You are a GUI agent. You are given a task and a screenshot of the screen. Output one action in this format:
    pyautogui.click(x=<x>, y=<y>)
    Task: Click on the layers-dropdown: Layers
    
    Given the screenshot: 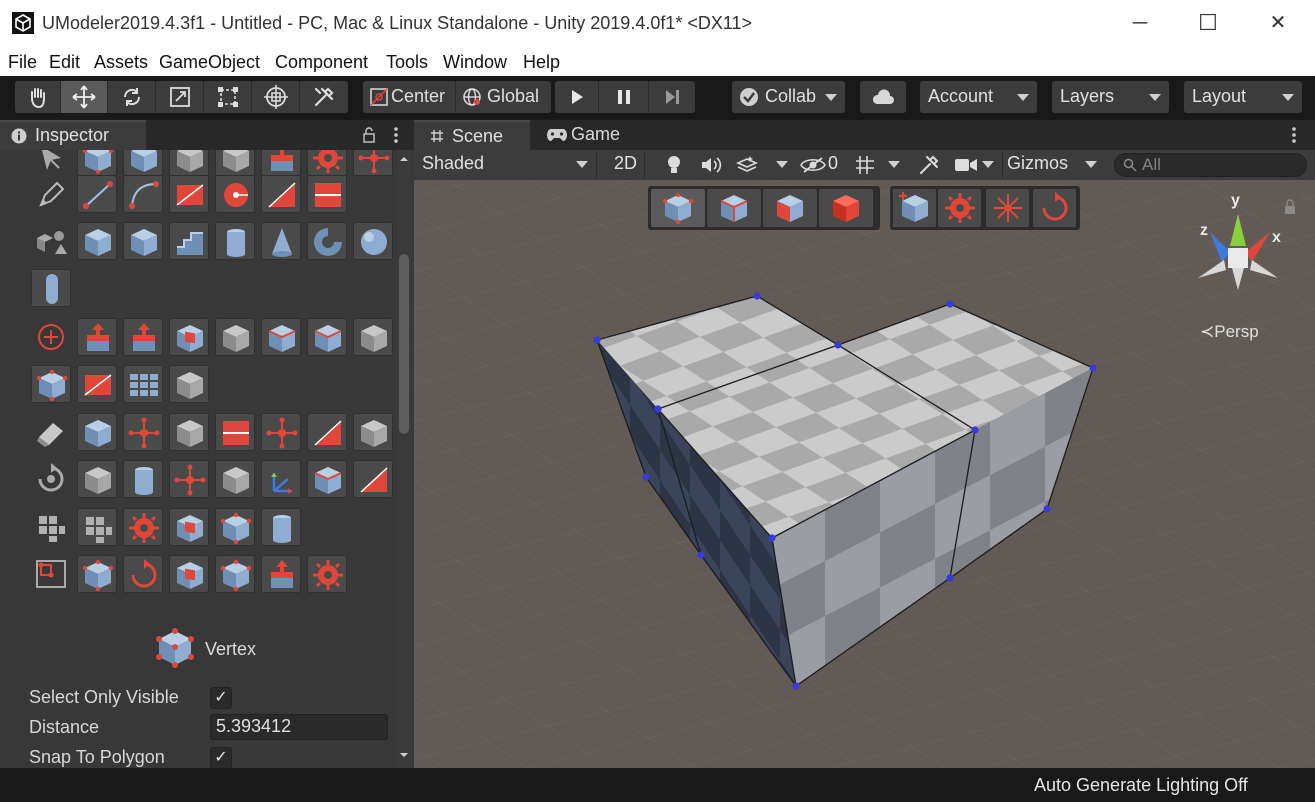 What is the action you would take?
    pyautogui.click(x=1110, y=97)
    